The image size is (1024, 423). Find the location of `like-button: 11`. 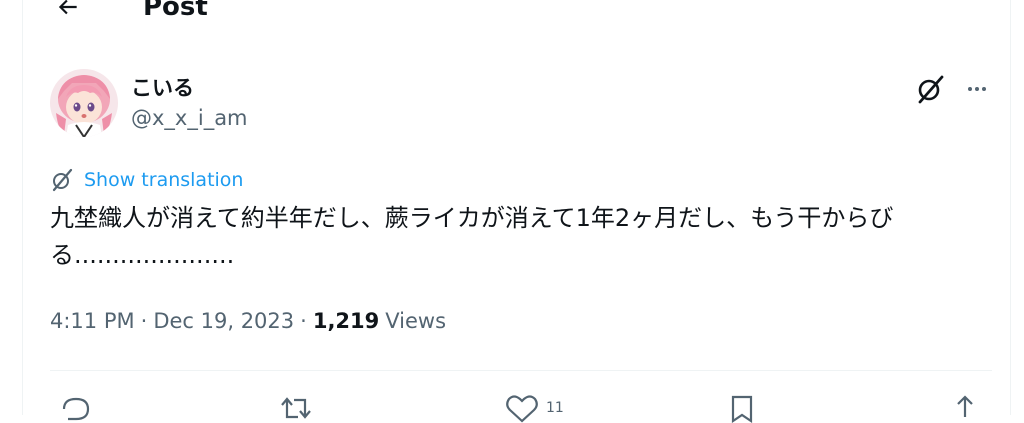

like-button: 11 is located at coordinates (534, 408).